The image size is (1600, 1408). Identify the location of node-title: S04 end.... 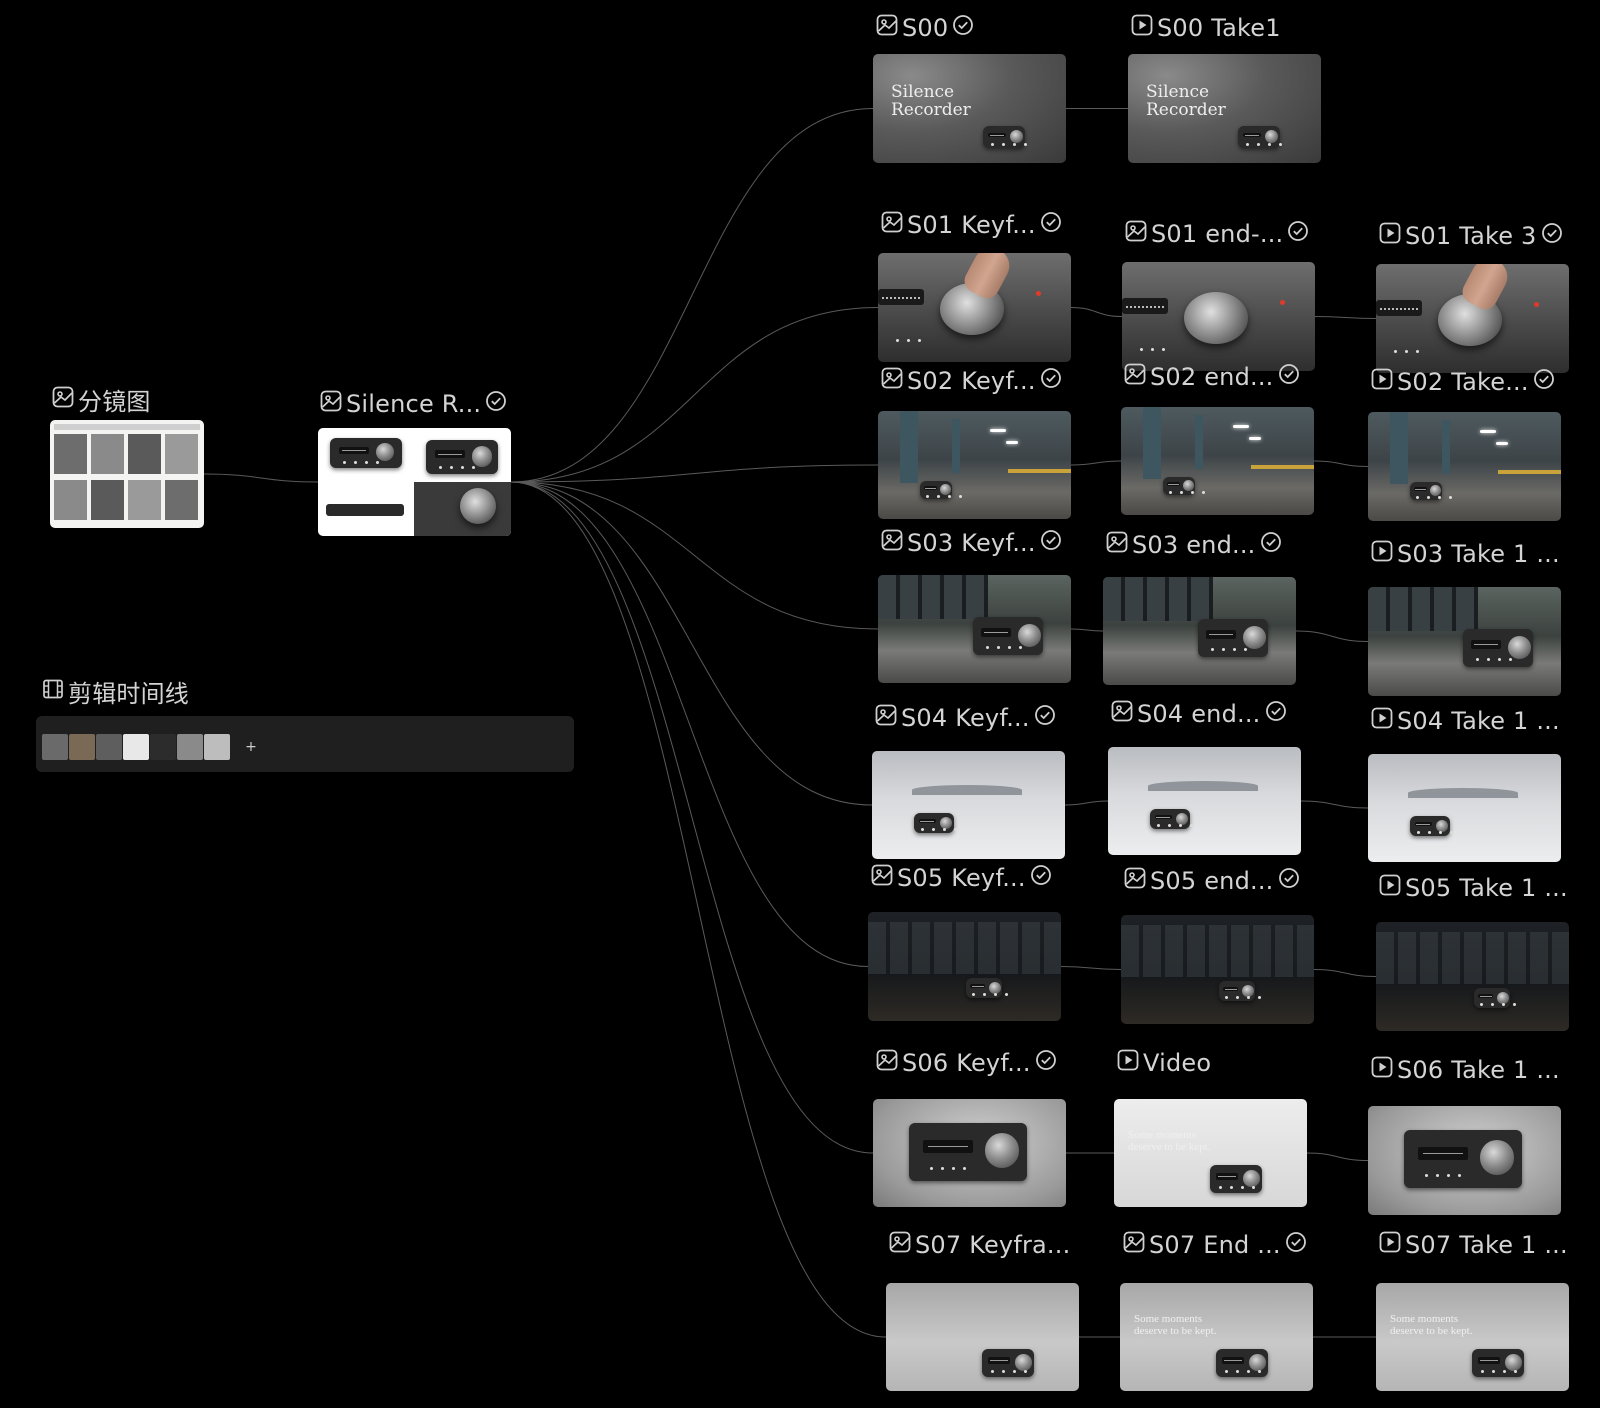
(1199, 714).